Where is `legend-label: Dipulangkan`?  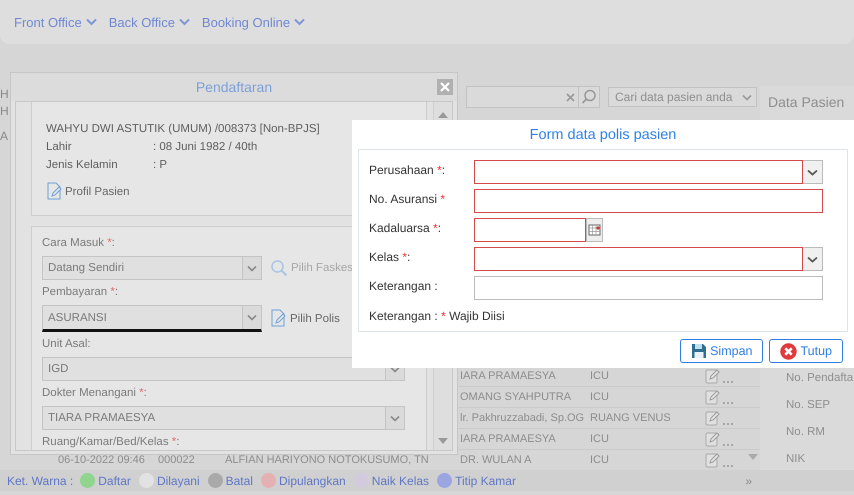 legend-label: Dipulangkan is located at coordinates (312, 481).